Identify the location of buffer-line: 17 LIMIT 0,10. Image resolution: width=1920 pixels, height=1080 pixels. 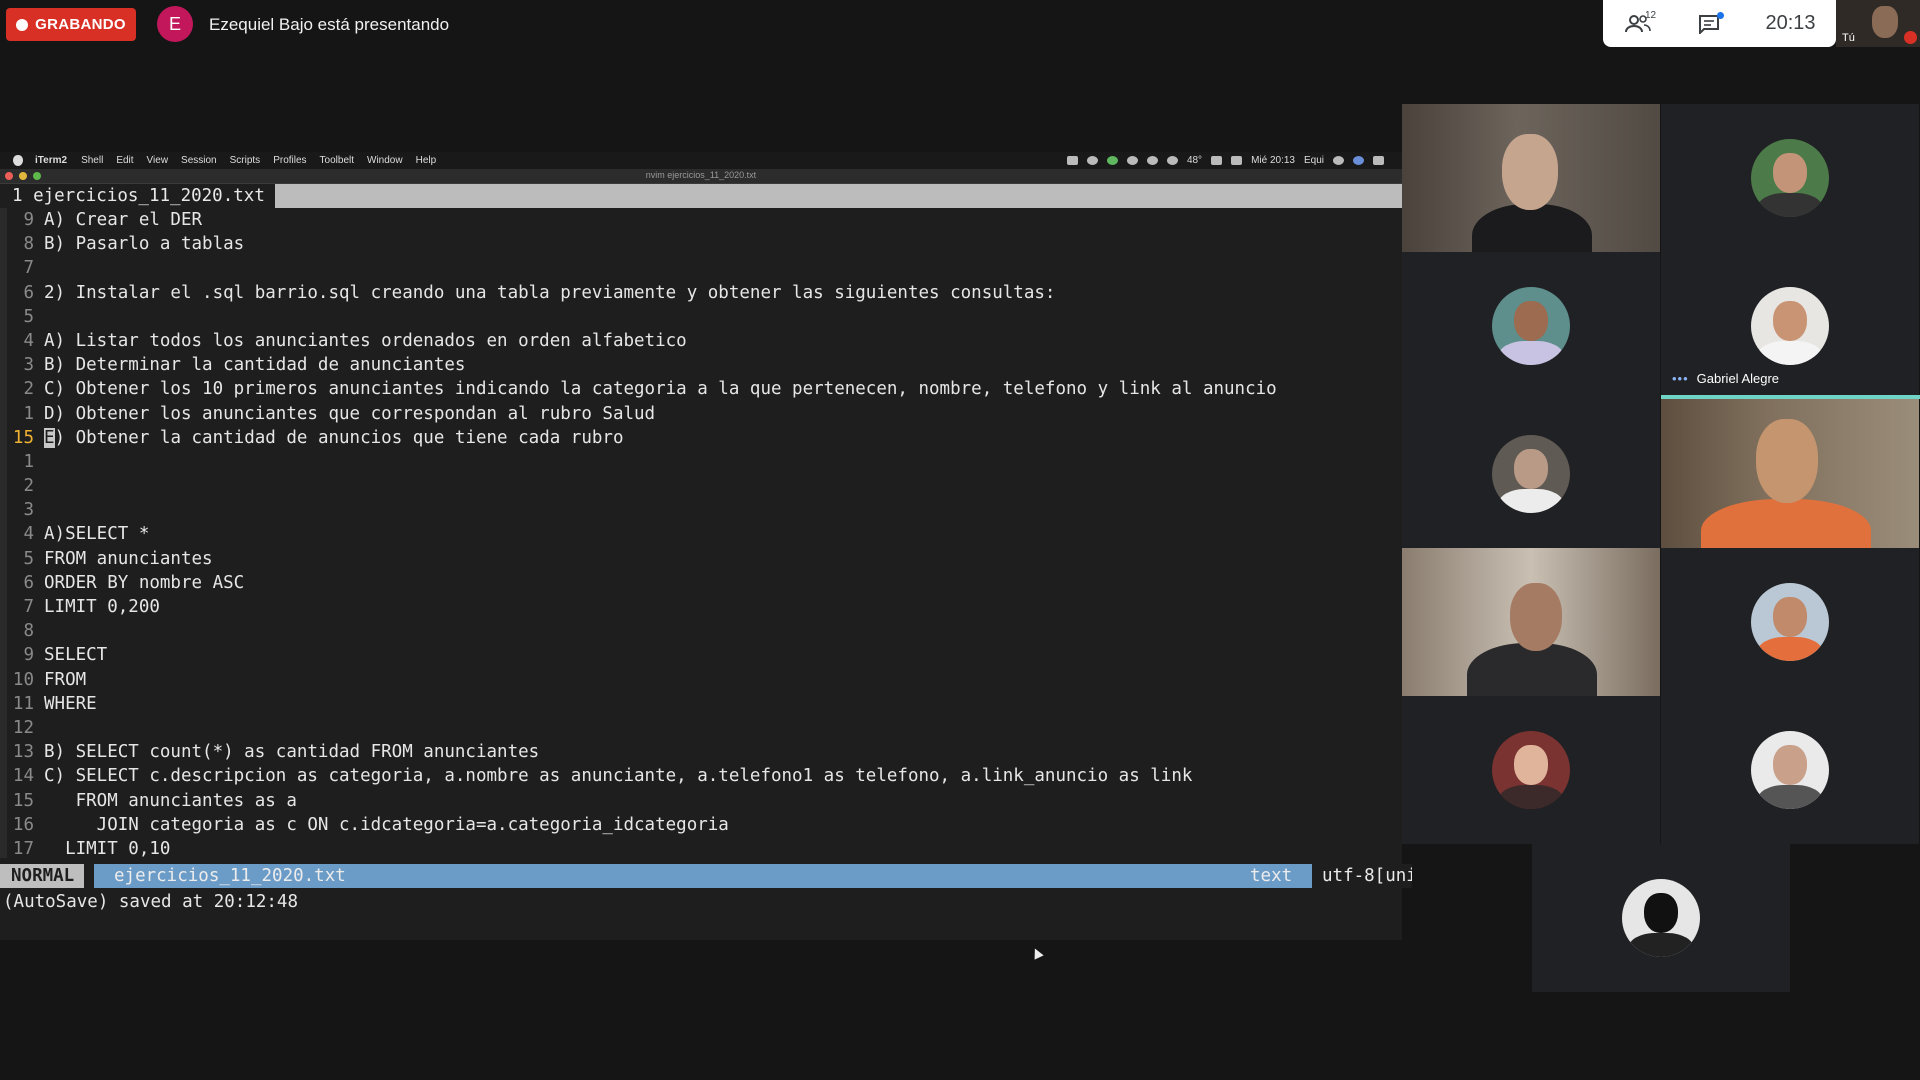
(701, 849).